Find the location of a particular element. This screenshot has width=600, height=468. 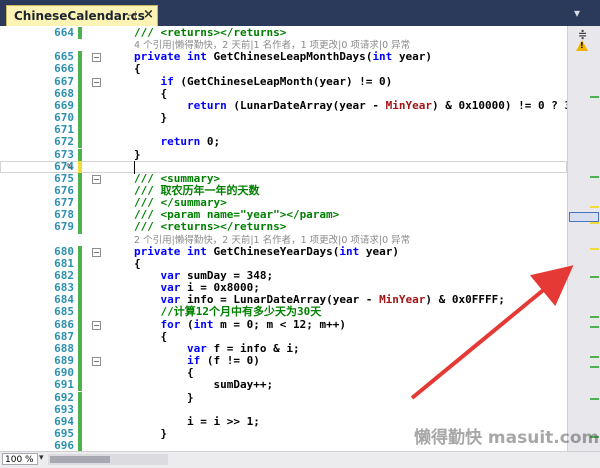

tab-title: ChineseCalendar.cs is located at coordinates (79, 16).